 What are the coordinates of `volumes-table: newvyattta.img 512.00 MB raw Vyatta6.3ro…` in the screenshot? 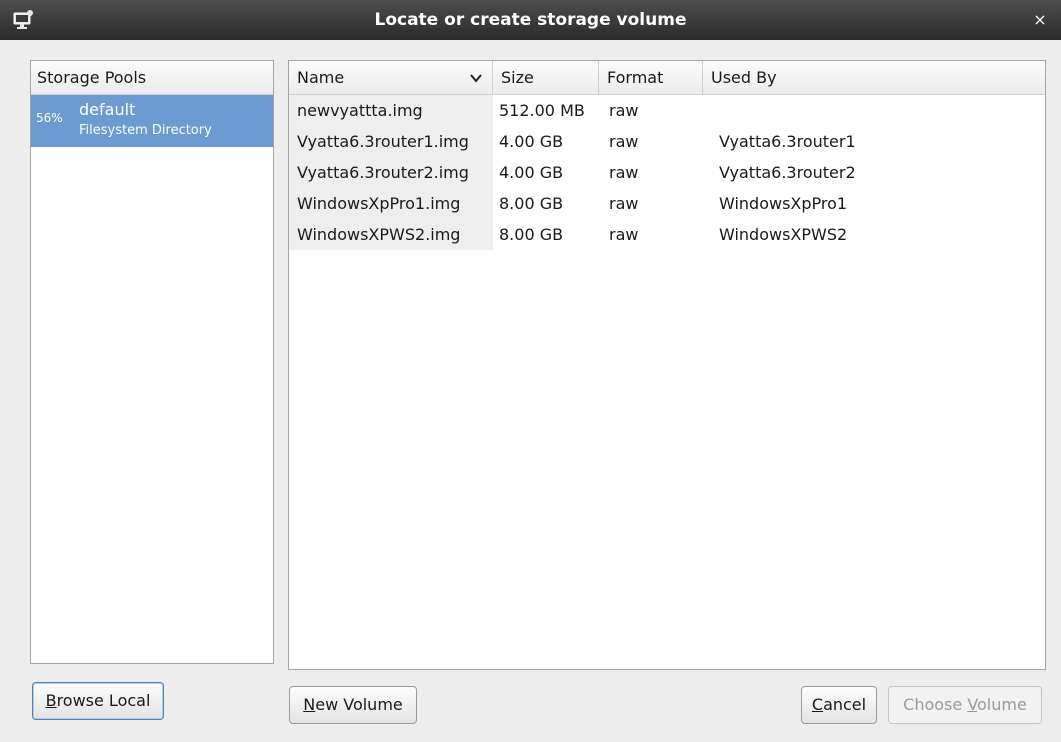 It's located at (572, 172).